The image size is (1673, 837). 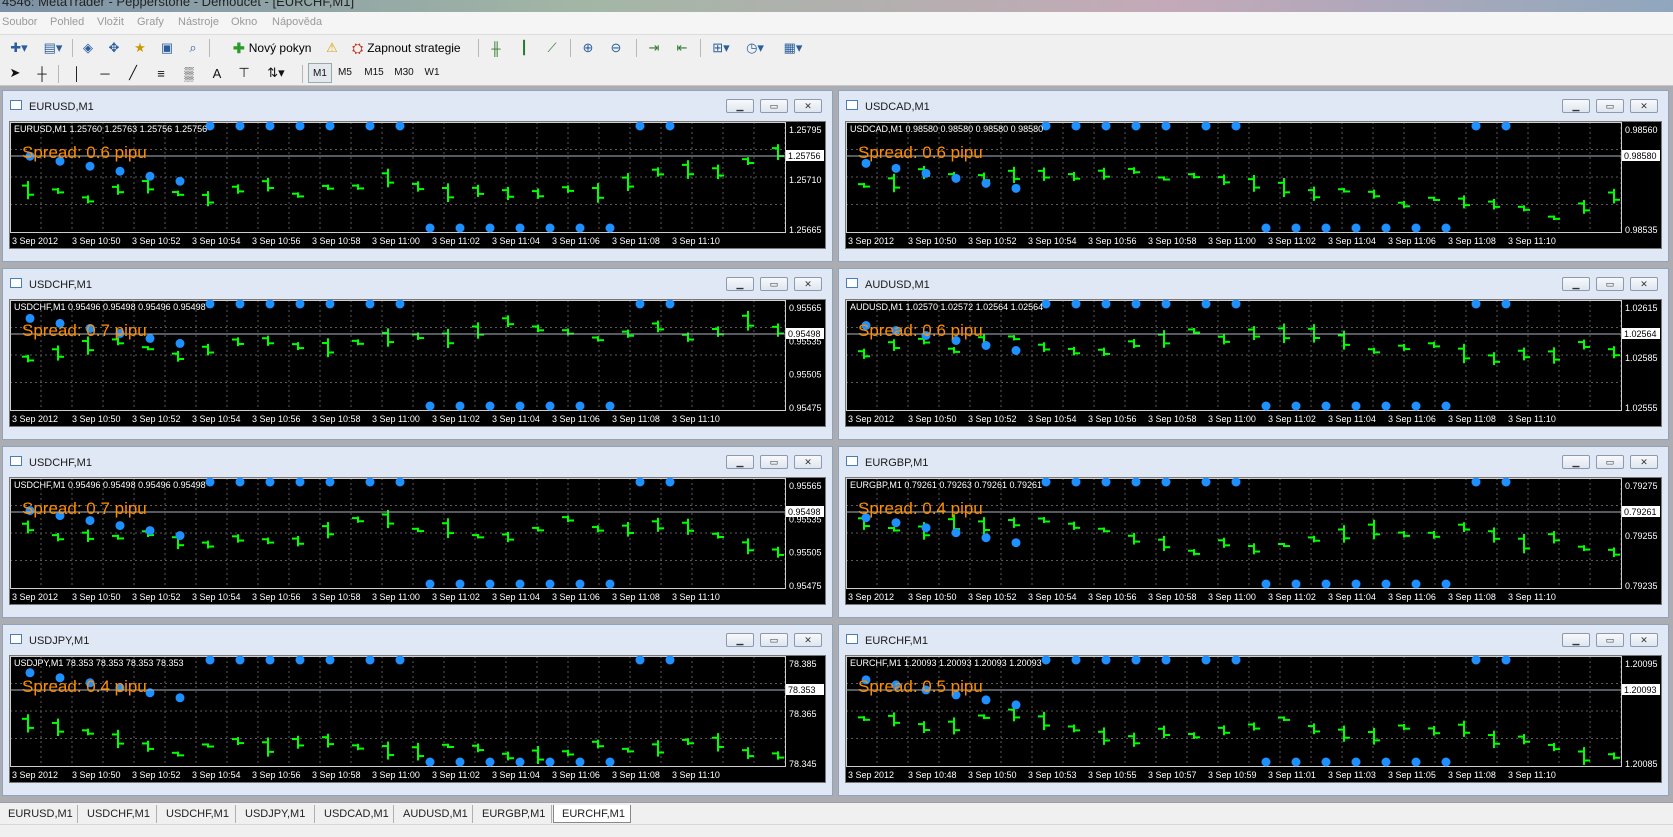 What do you see at coordinates (654, 48) in the screenshot?
I see `autoscroll-icon: ⇥` at bounding box center [654, 48].